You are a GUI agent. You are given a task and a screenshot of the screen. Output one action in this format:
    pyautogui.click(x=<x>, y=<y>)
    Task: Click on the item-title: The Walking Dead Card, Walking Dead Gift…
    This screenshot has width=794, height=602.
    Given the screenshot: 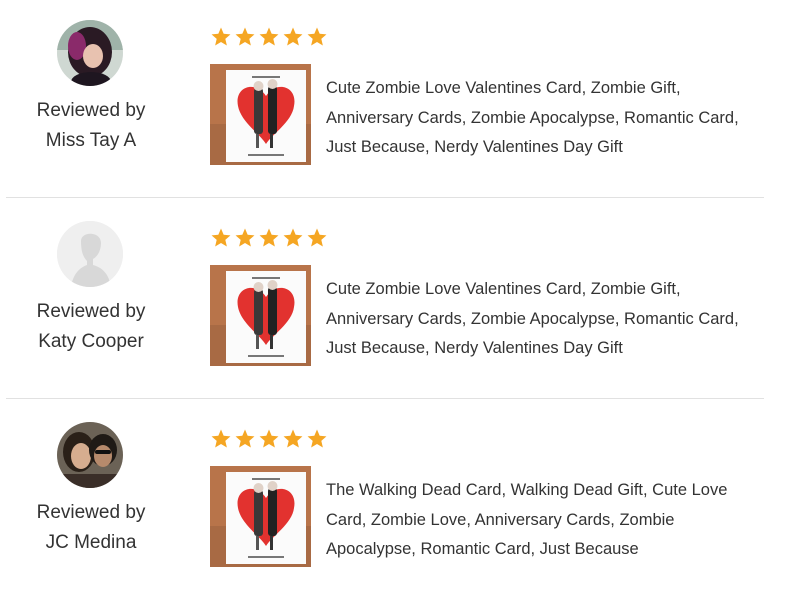 What is the action you would take?
    pyautogui.click(x=546, y=520)
    